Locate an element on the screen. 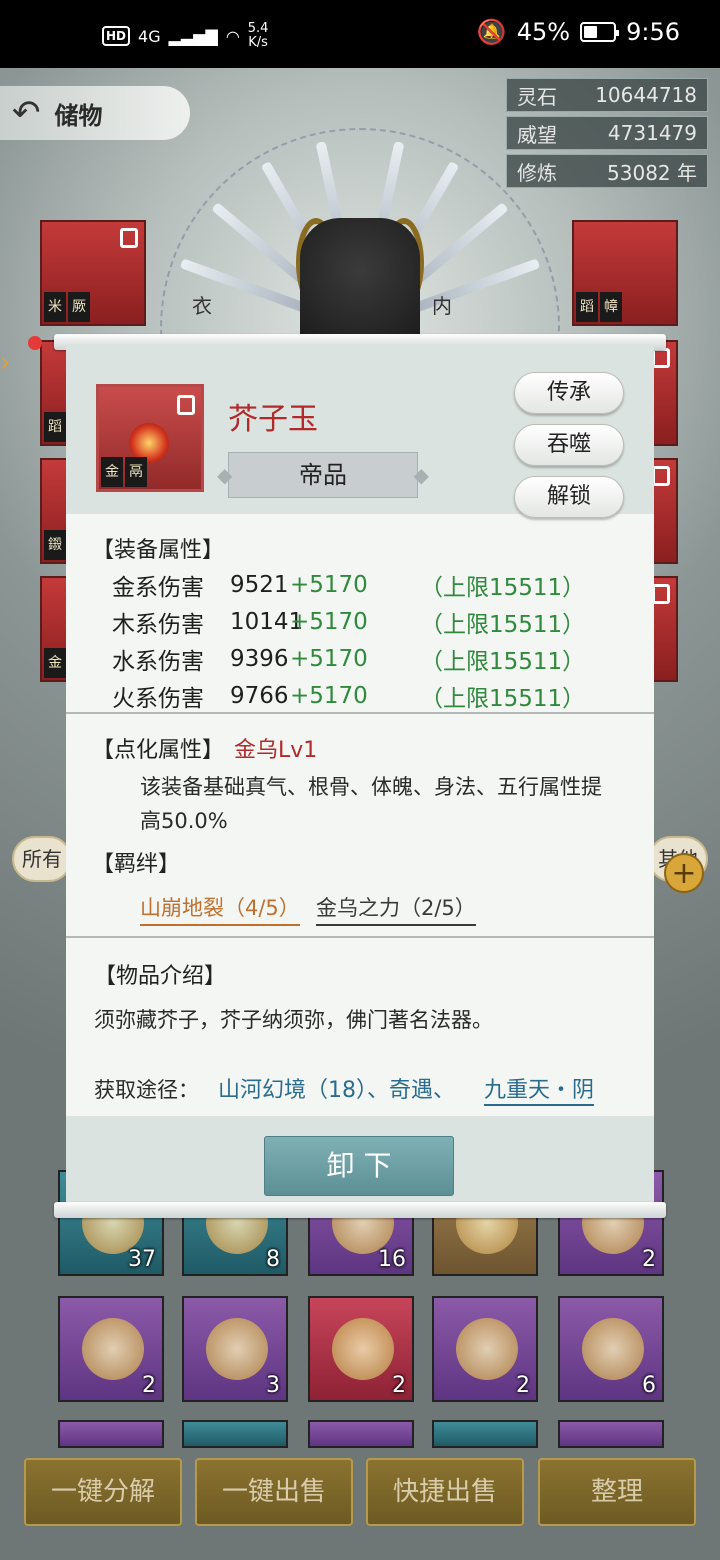 This screenshot has width=720, height=1560. add-icon: + is located at coordinates (684, 873).